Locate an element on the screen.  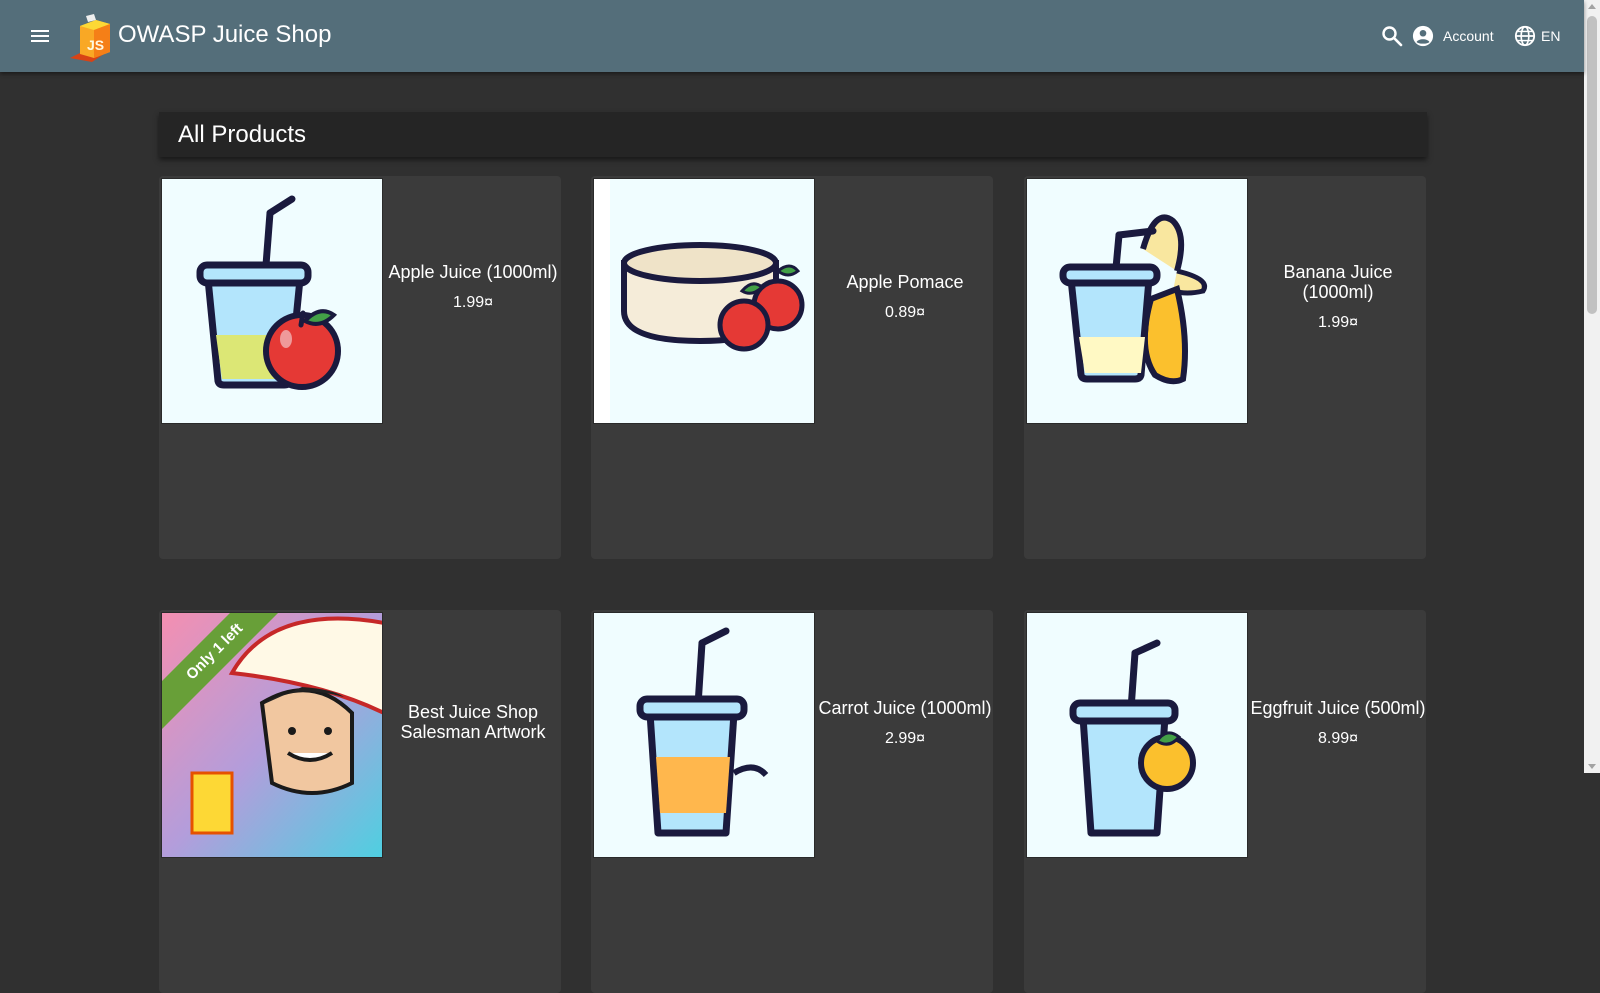
product-price: 8.99¤ is located at coordinates (1338, 738).